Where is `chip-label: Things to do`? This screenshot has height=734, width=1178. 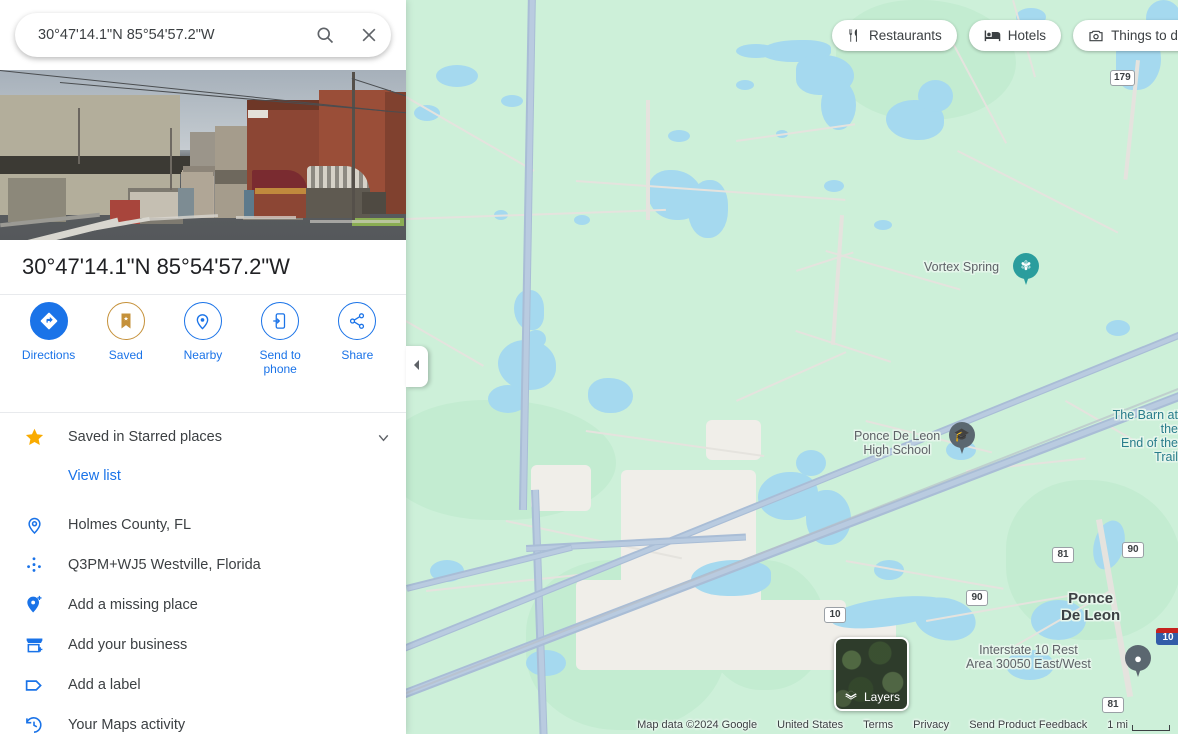
chip-label: Things to do is located at coordinates (1144, 35).